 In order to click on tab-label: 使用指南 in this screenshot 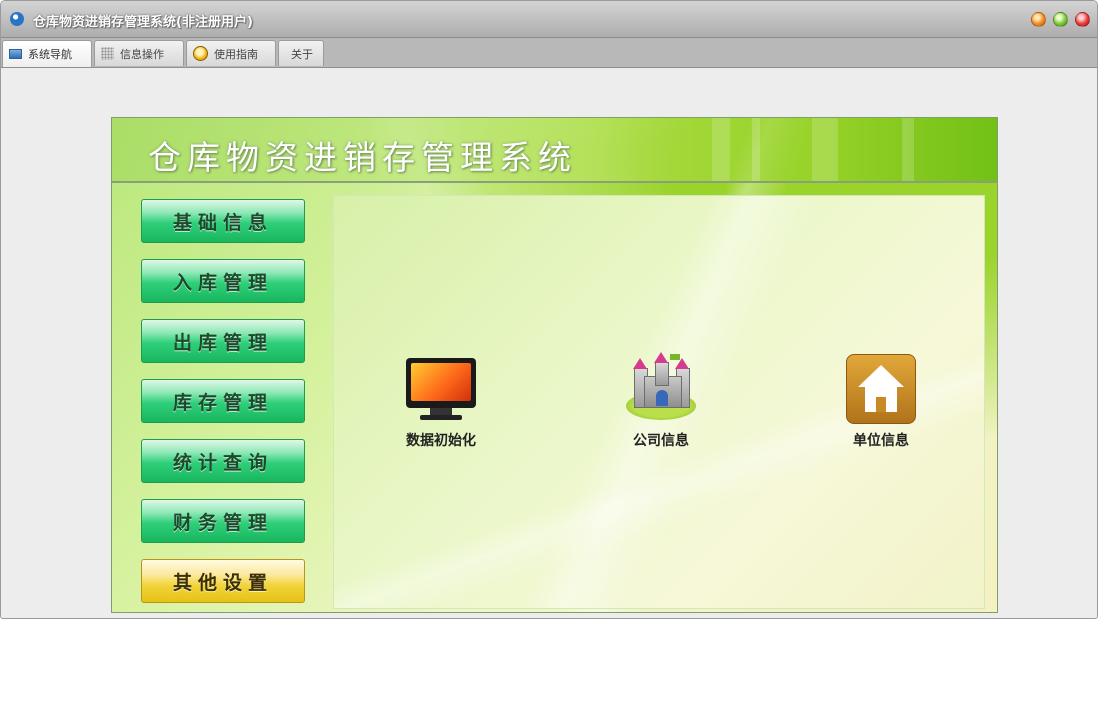, I will do `click(236, 54)`.